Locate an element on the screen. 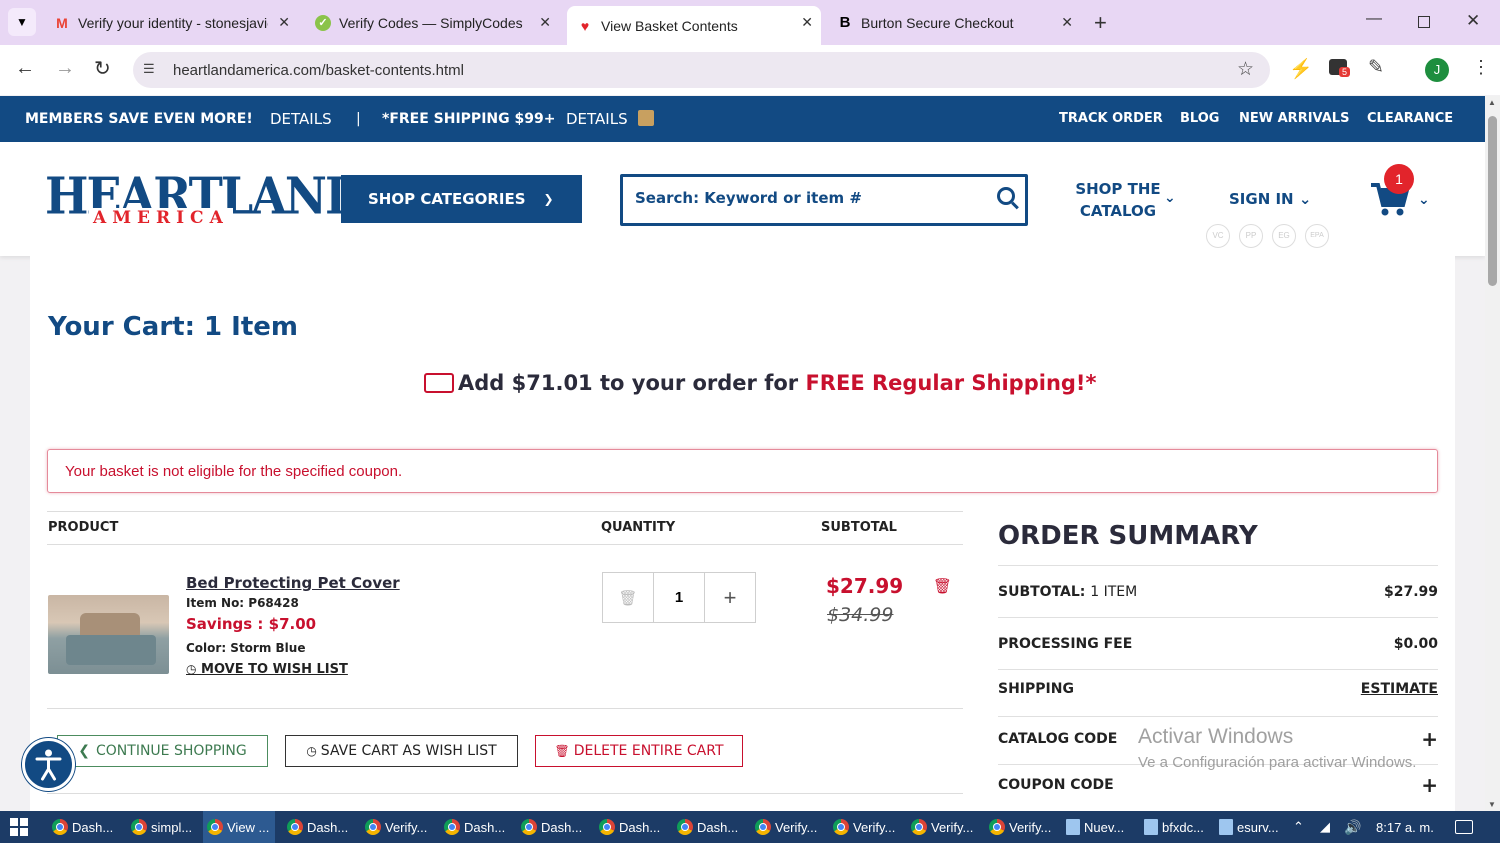  browser-menu-icon: ⋮ is located at coordinates (1481, 67).